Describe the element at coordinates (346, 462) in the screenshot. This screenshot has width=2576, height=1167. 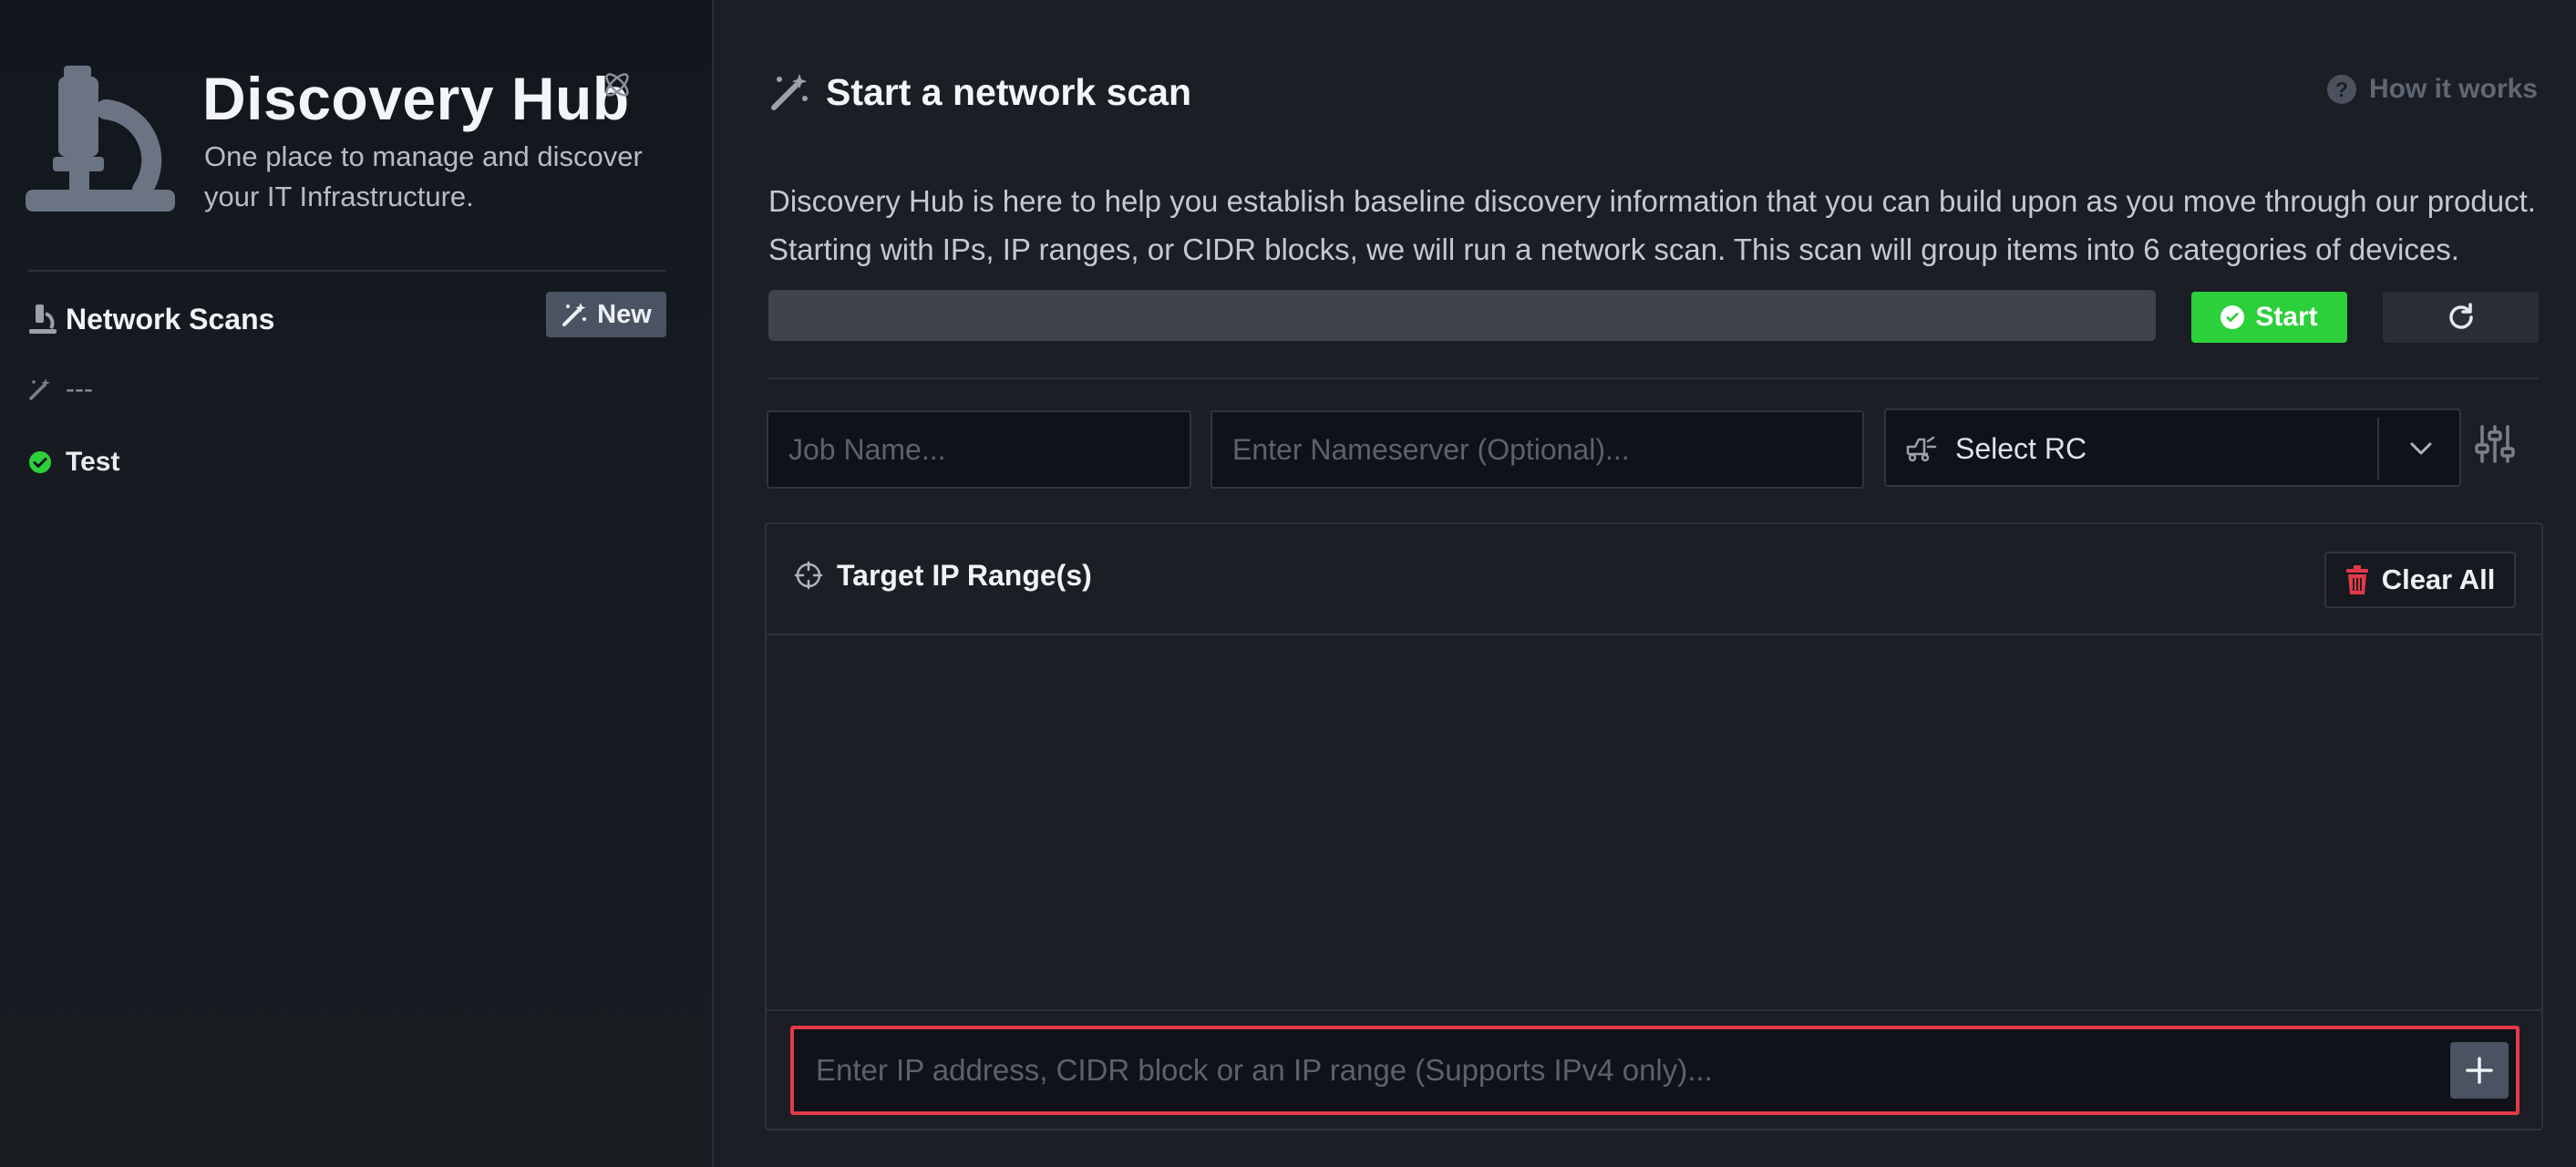
I see `scan-list-item: Test` at that location.